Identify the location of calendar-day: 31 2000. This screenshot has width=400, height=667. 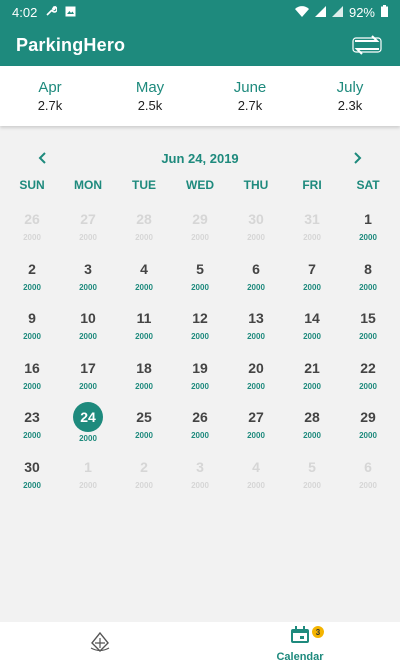
(312, 225).